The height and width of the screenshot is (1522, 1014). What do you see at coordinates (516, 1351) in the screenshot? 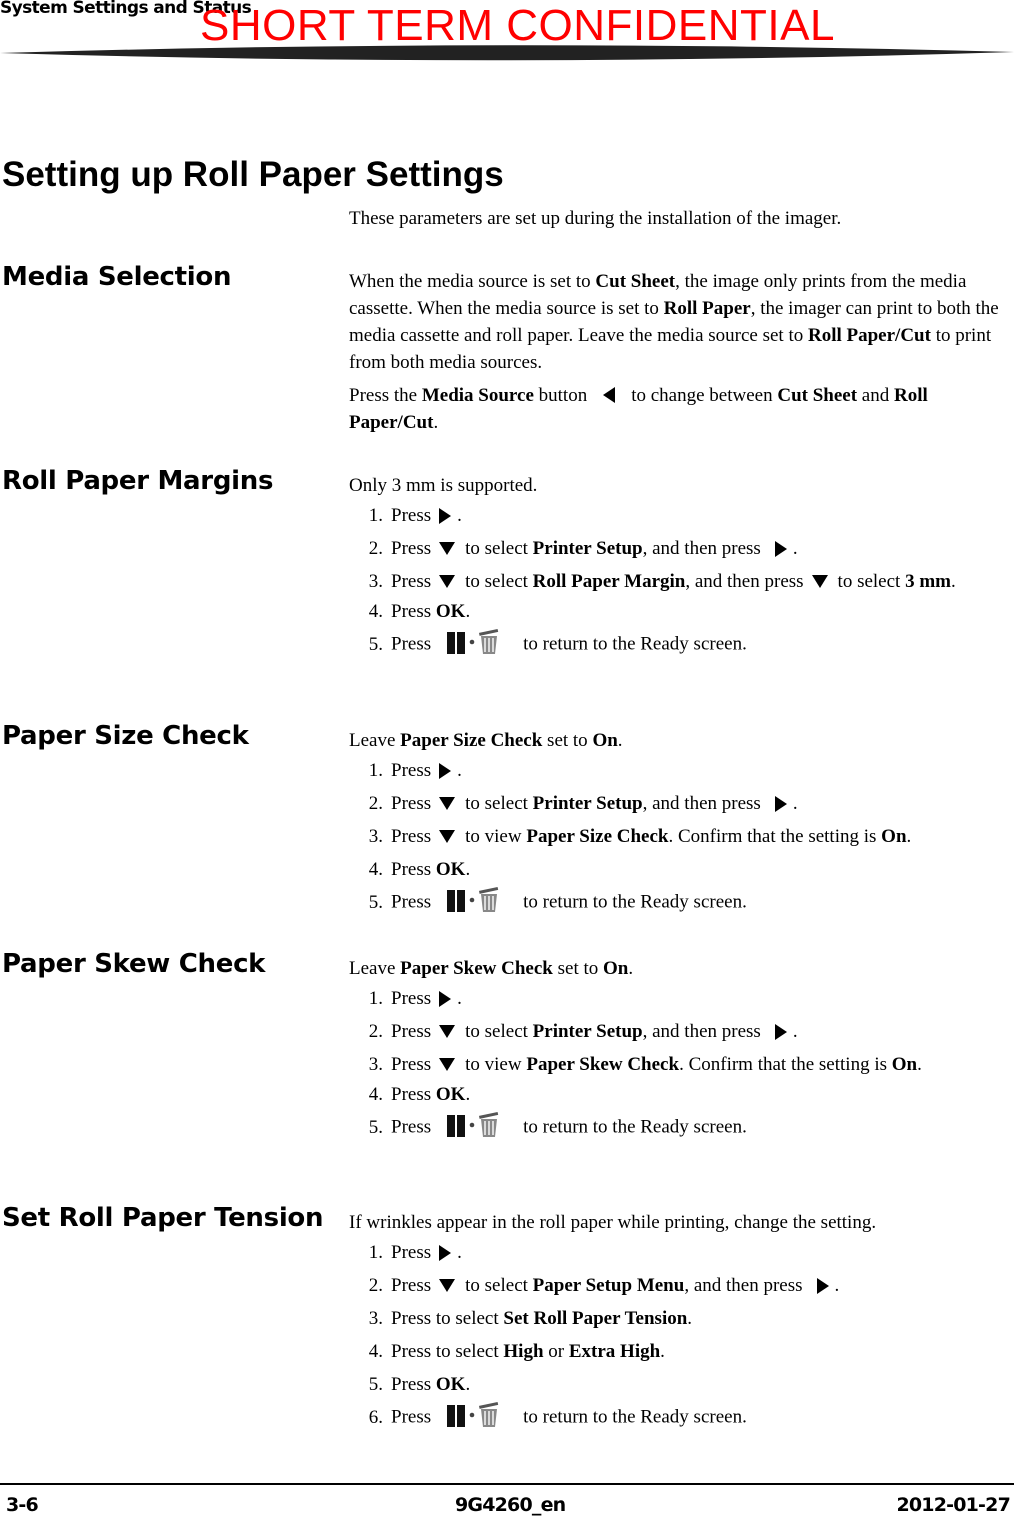
I see `list-item: 4. Press to select High or Extra High.` at bounding box center [516, 1351].